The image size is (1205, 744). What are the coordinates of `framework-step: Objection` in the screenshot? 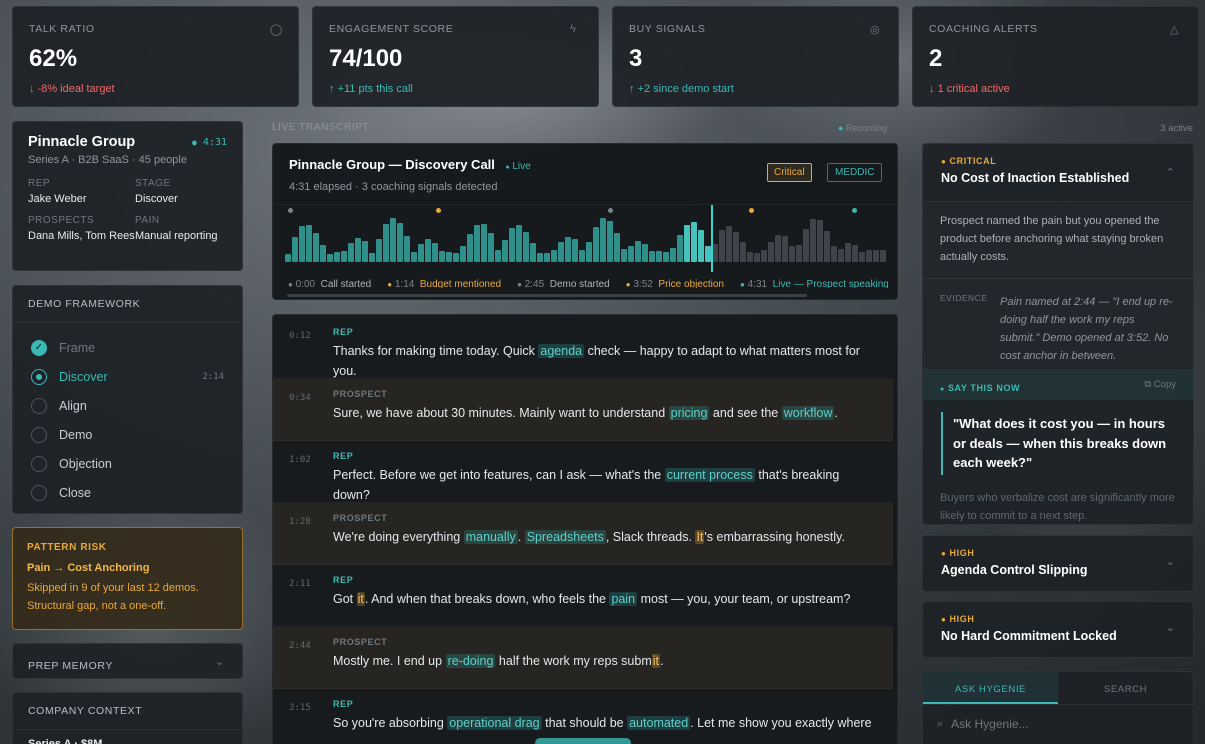 It's located at (127, 463).